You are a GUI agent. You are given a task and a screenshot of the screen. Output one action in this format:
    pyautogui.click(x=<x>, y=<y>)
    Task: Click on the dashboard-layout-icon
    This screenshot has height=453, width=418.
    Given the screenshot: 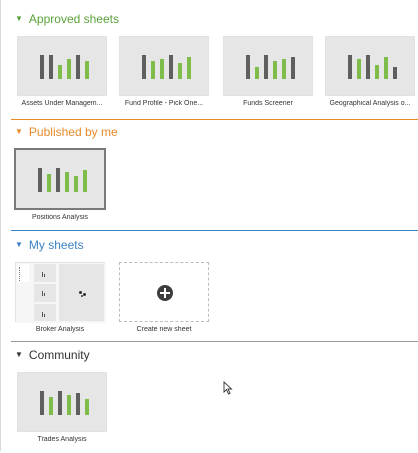 What is the action you would take?
    pyautogui.click(x=61, y=293)
    